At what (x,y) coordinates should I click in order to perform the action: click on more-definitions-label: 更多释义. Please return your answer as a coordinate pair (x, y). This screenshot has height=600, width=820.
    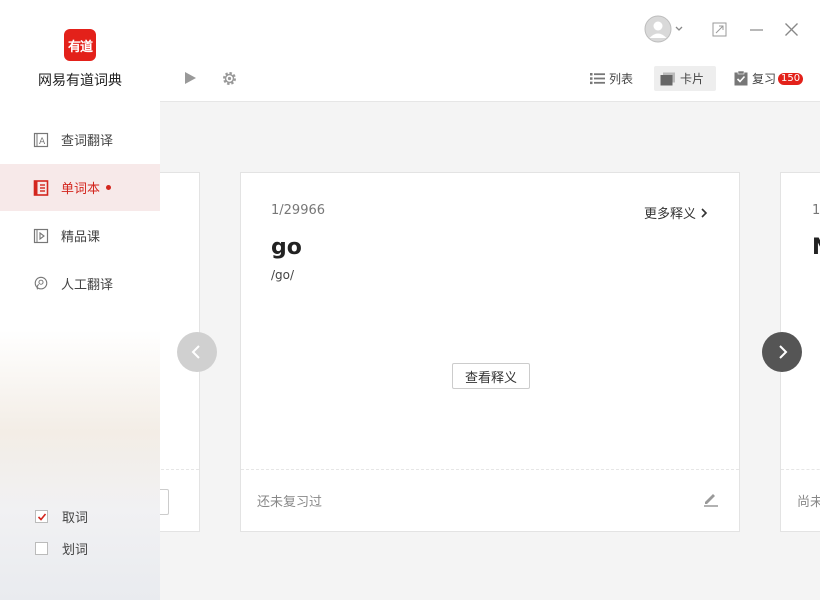
    Looking at the image, I should click on (669, 214).